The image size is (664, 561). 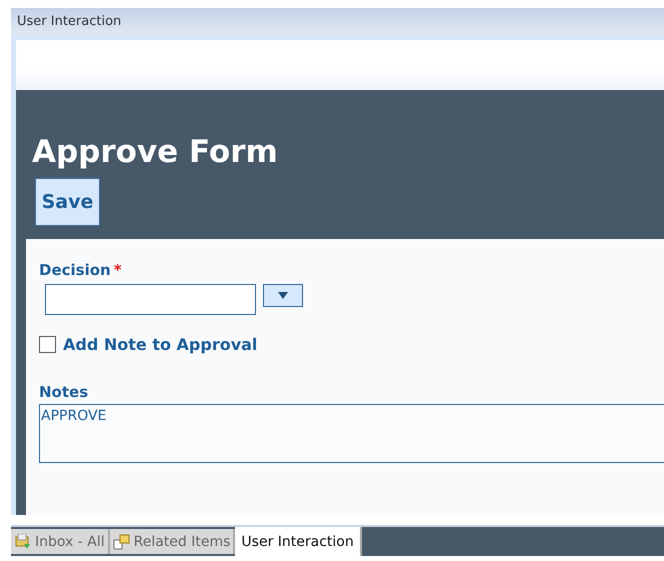 What do you see at coordinates (121, 542) in the screenshot?
I see `related-items-icon` at bounding box center [121, 542].